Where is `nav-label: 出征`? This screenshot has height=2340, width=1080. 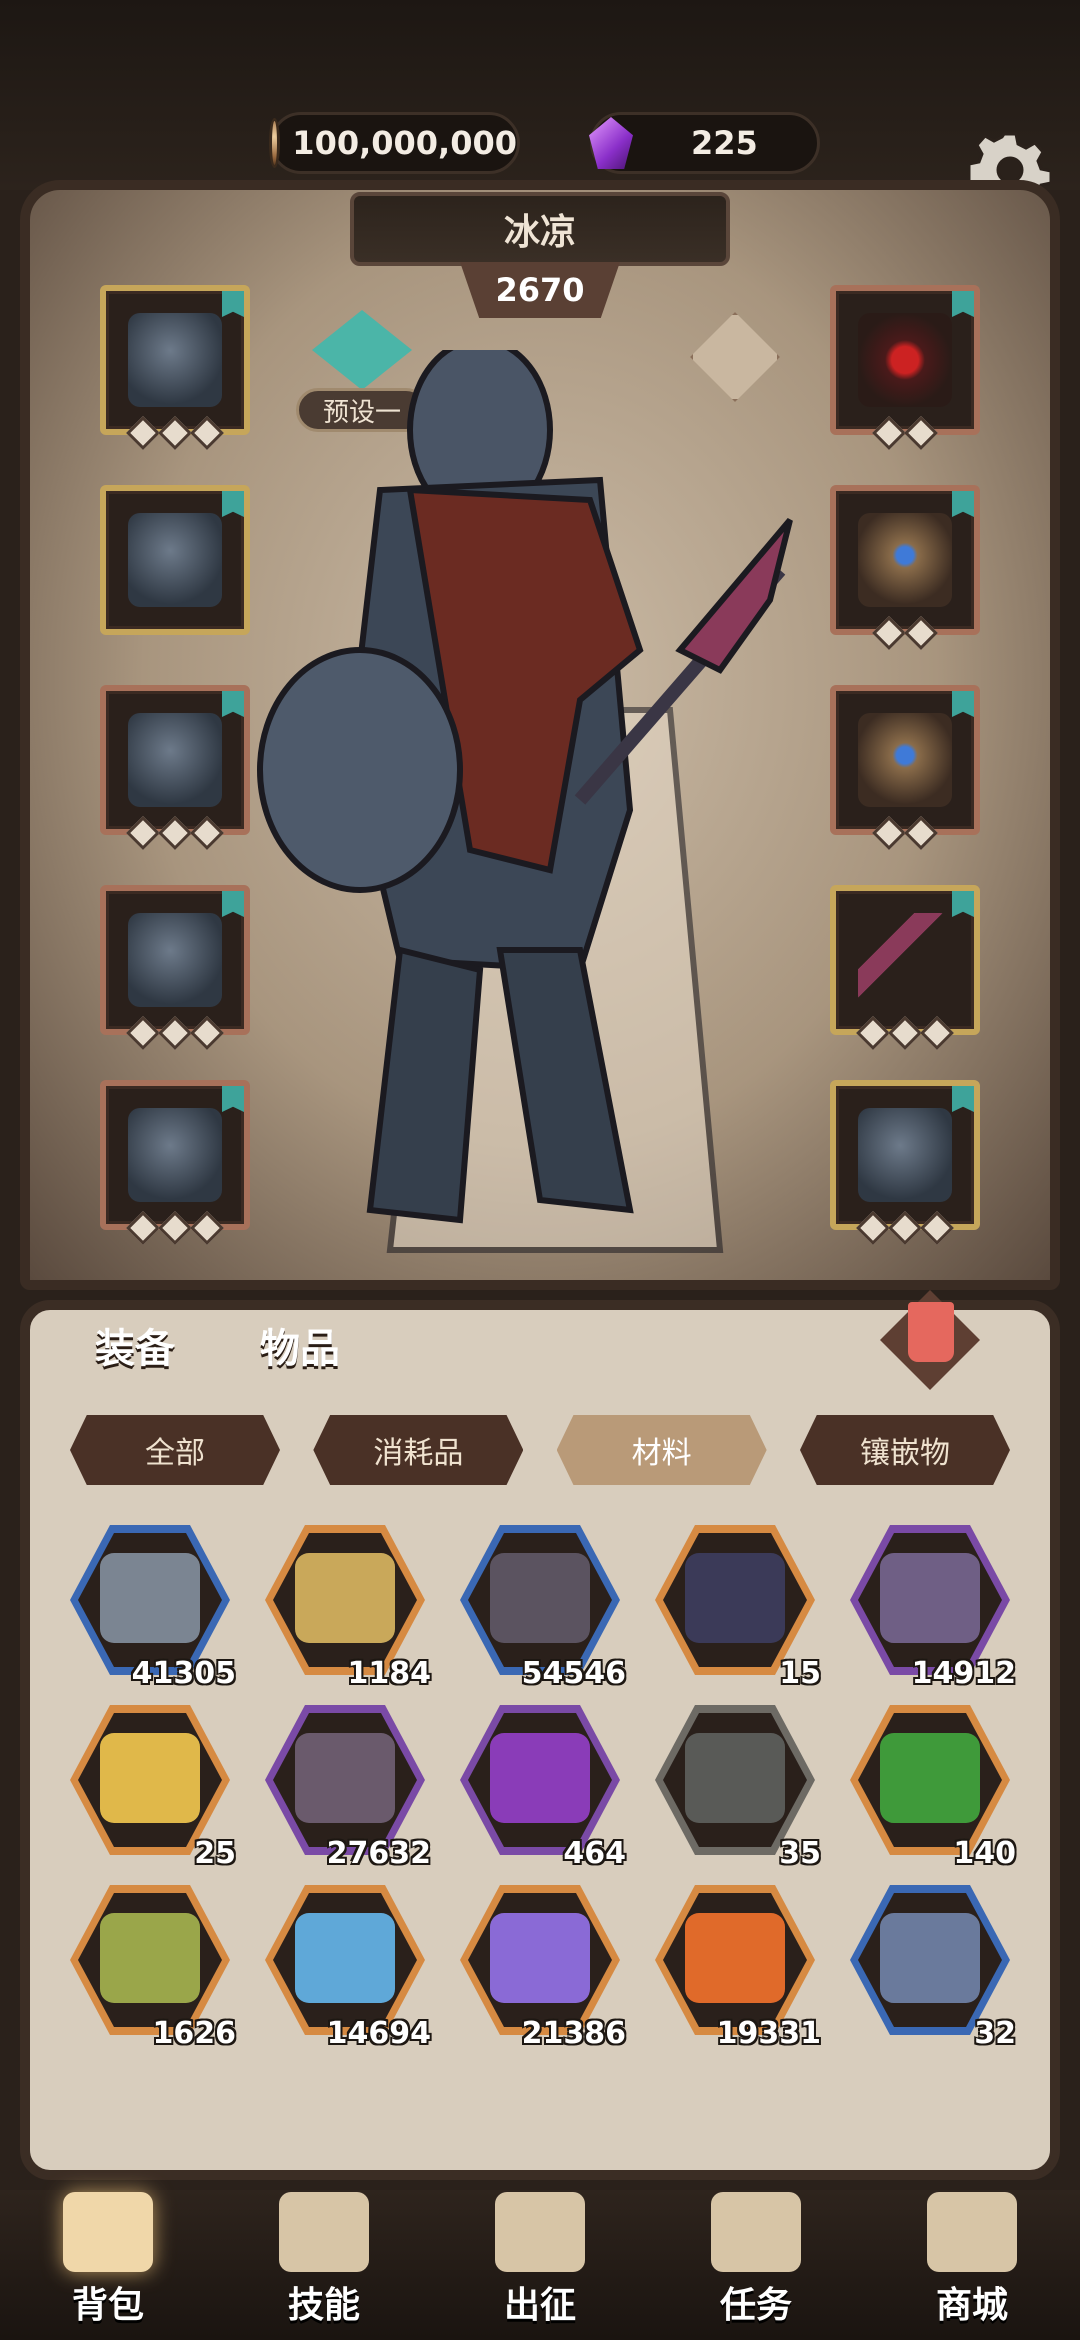
nav-label: 出征 is located at coordinates (539, 2305).